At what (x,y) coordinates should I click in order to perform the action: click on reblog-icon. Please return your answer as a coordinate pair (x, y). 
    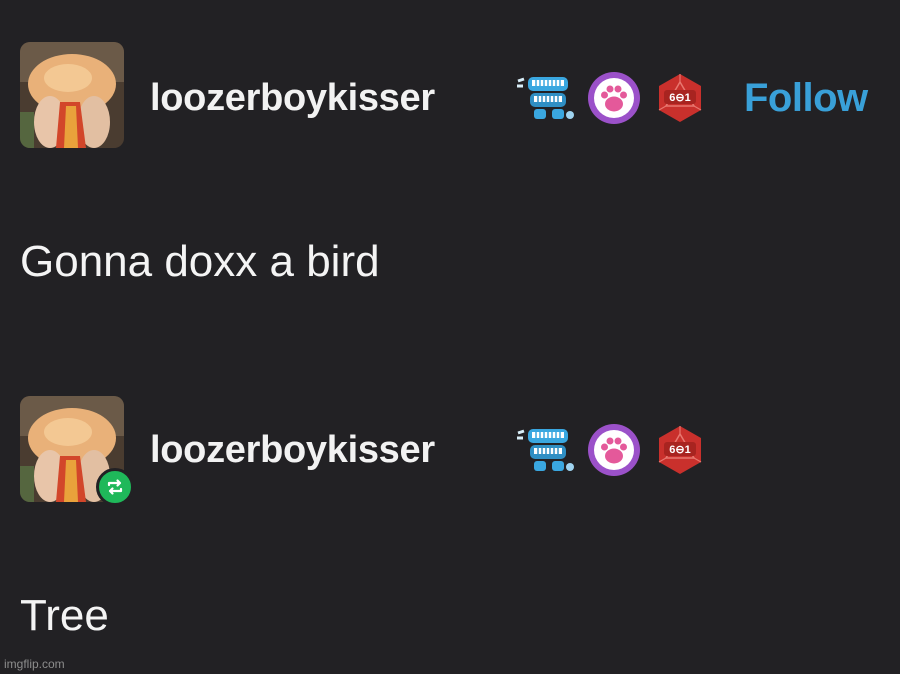
    Looking at the image, I should click on (115, 487).